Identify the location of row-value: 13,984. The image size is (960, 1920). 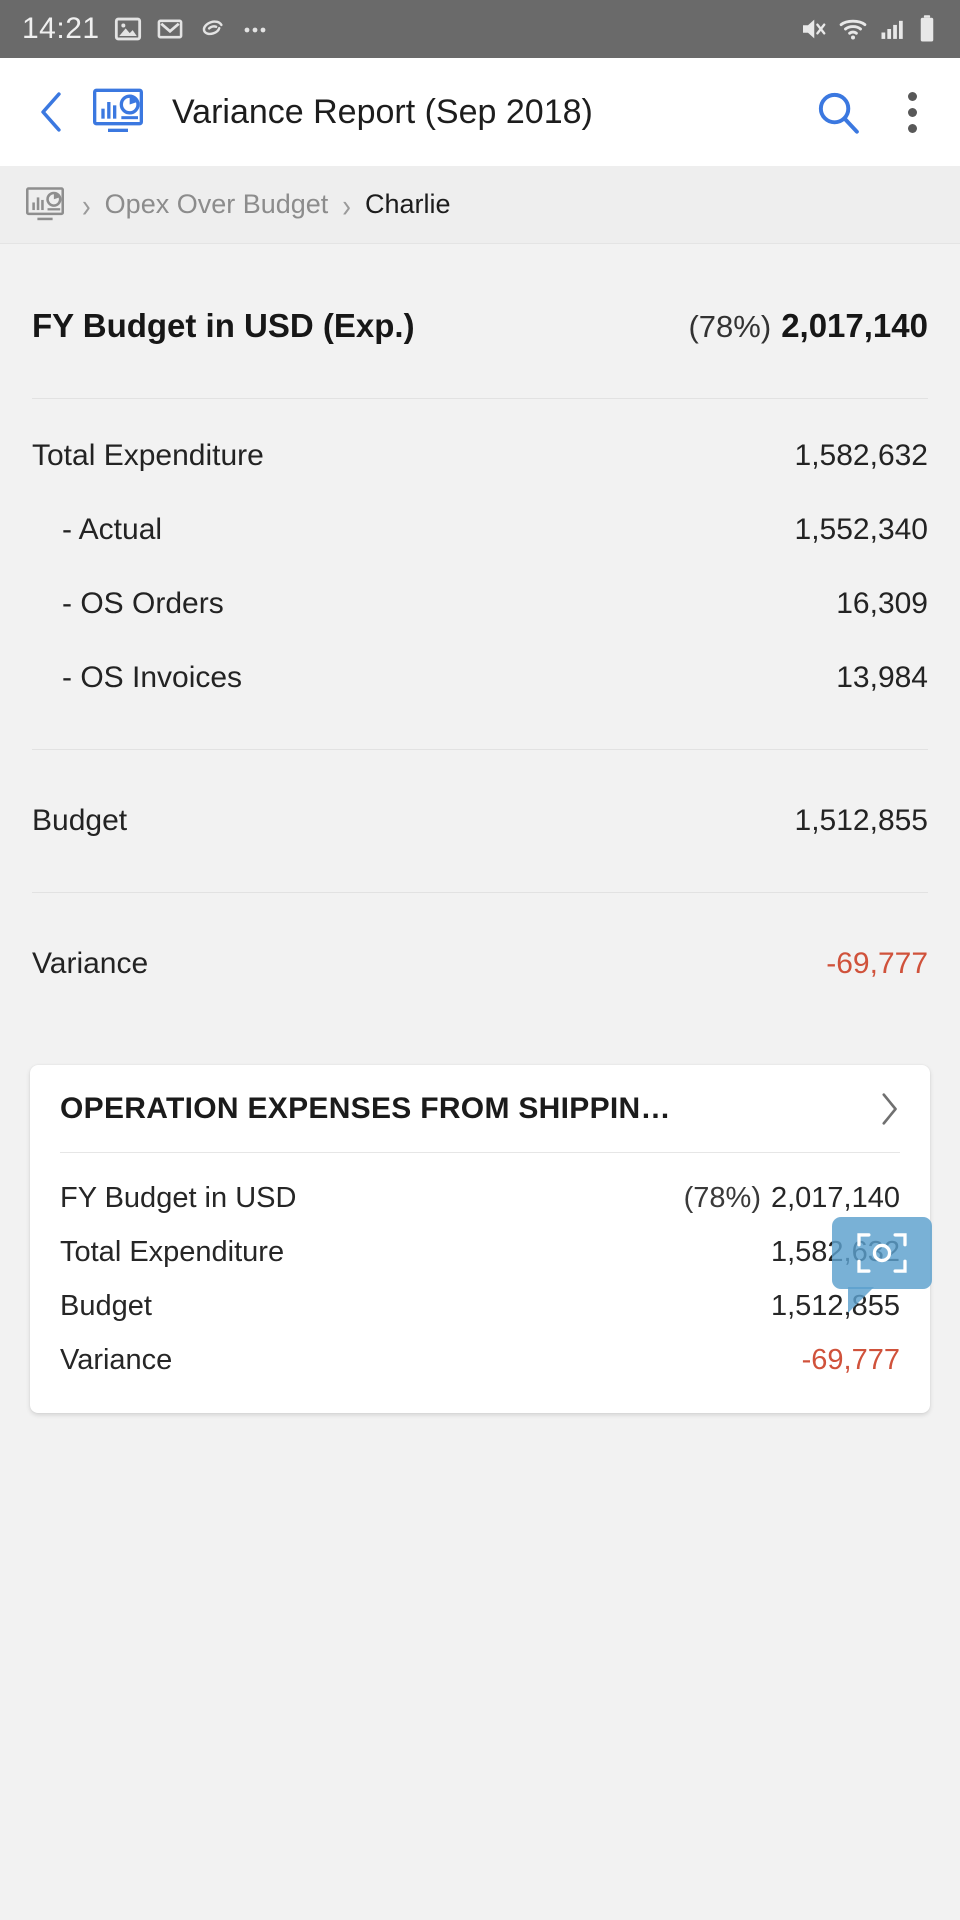
(882, 677).